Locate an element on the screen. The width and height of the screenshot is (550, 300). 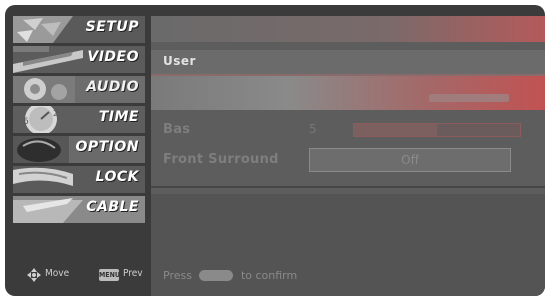
front-surround-row: Front Surround Off is located at coordinates (348, 160).